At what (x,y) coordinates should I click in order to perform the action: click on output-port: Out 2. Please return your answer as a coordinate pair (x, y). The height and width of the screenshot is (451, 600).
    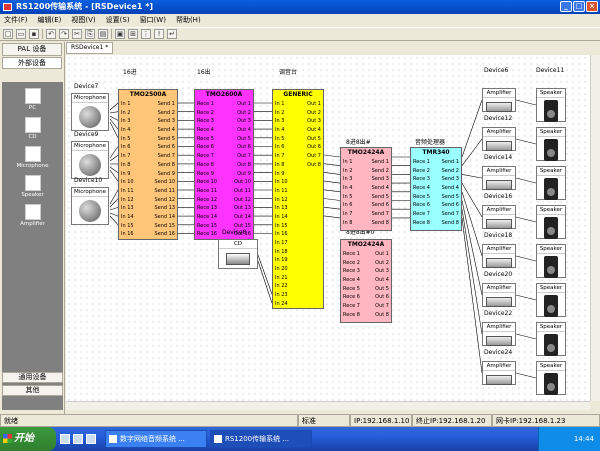
    Looking at the image, I should click on (244, 113).